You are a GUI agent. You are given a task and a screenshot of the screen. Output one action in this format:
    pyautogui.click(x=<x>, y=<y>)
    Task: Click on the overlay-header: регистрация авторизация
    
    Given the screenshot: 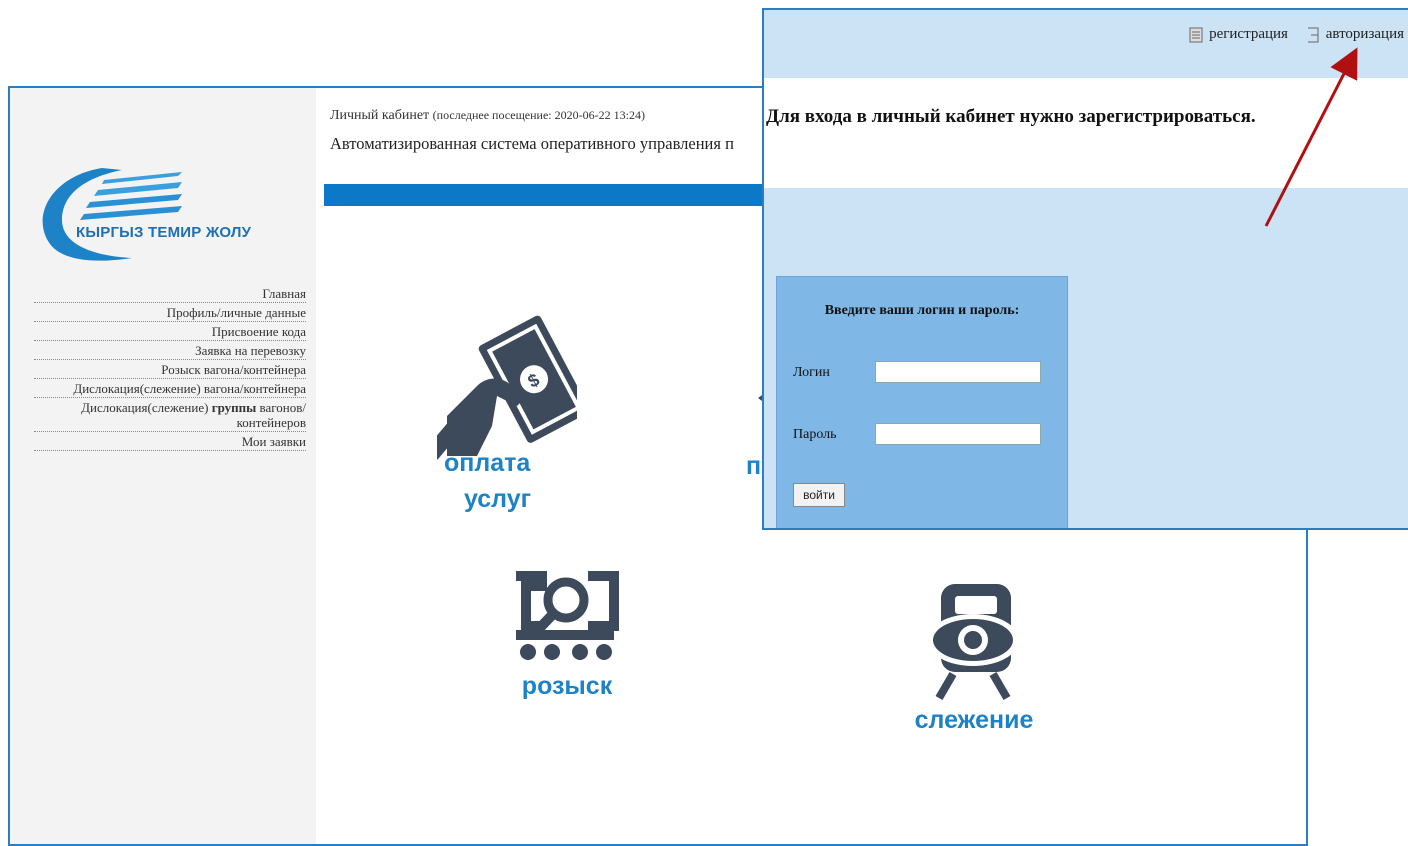 What is the action you would take?
    pyautogui.click(x=1086, y=44)
    